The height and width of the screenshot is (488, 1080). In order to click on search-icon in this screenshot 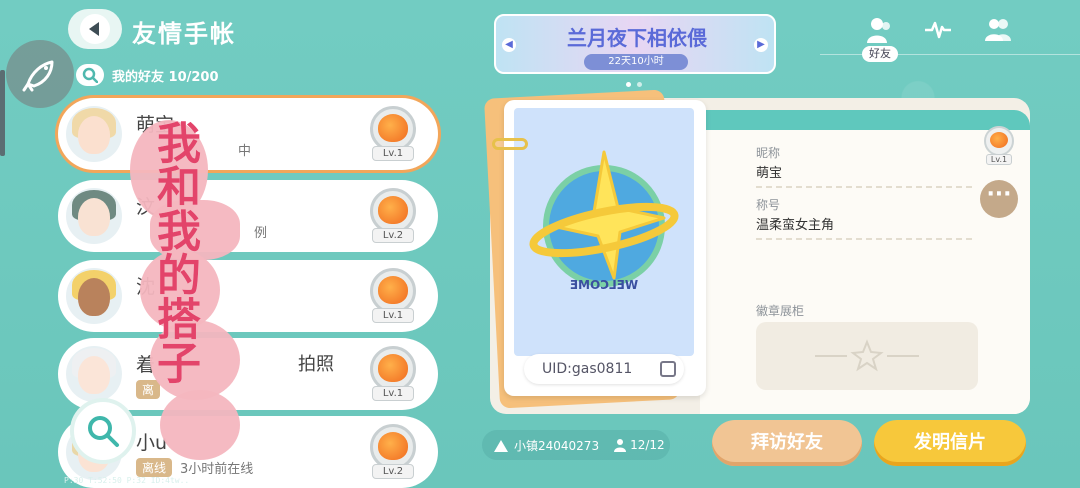, I will do `click(90, 75)`.